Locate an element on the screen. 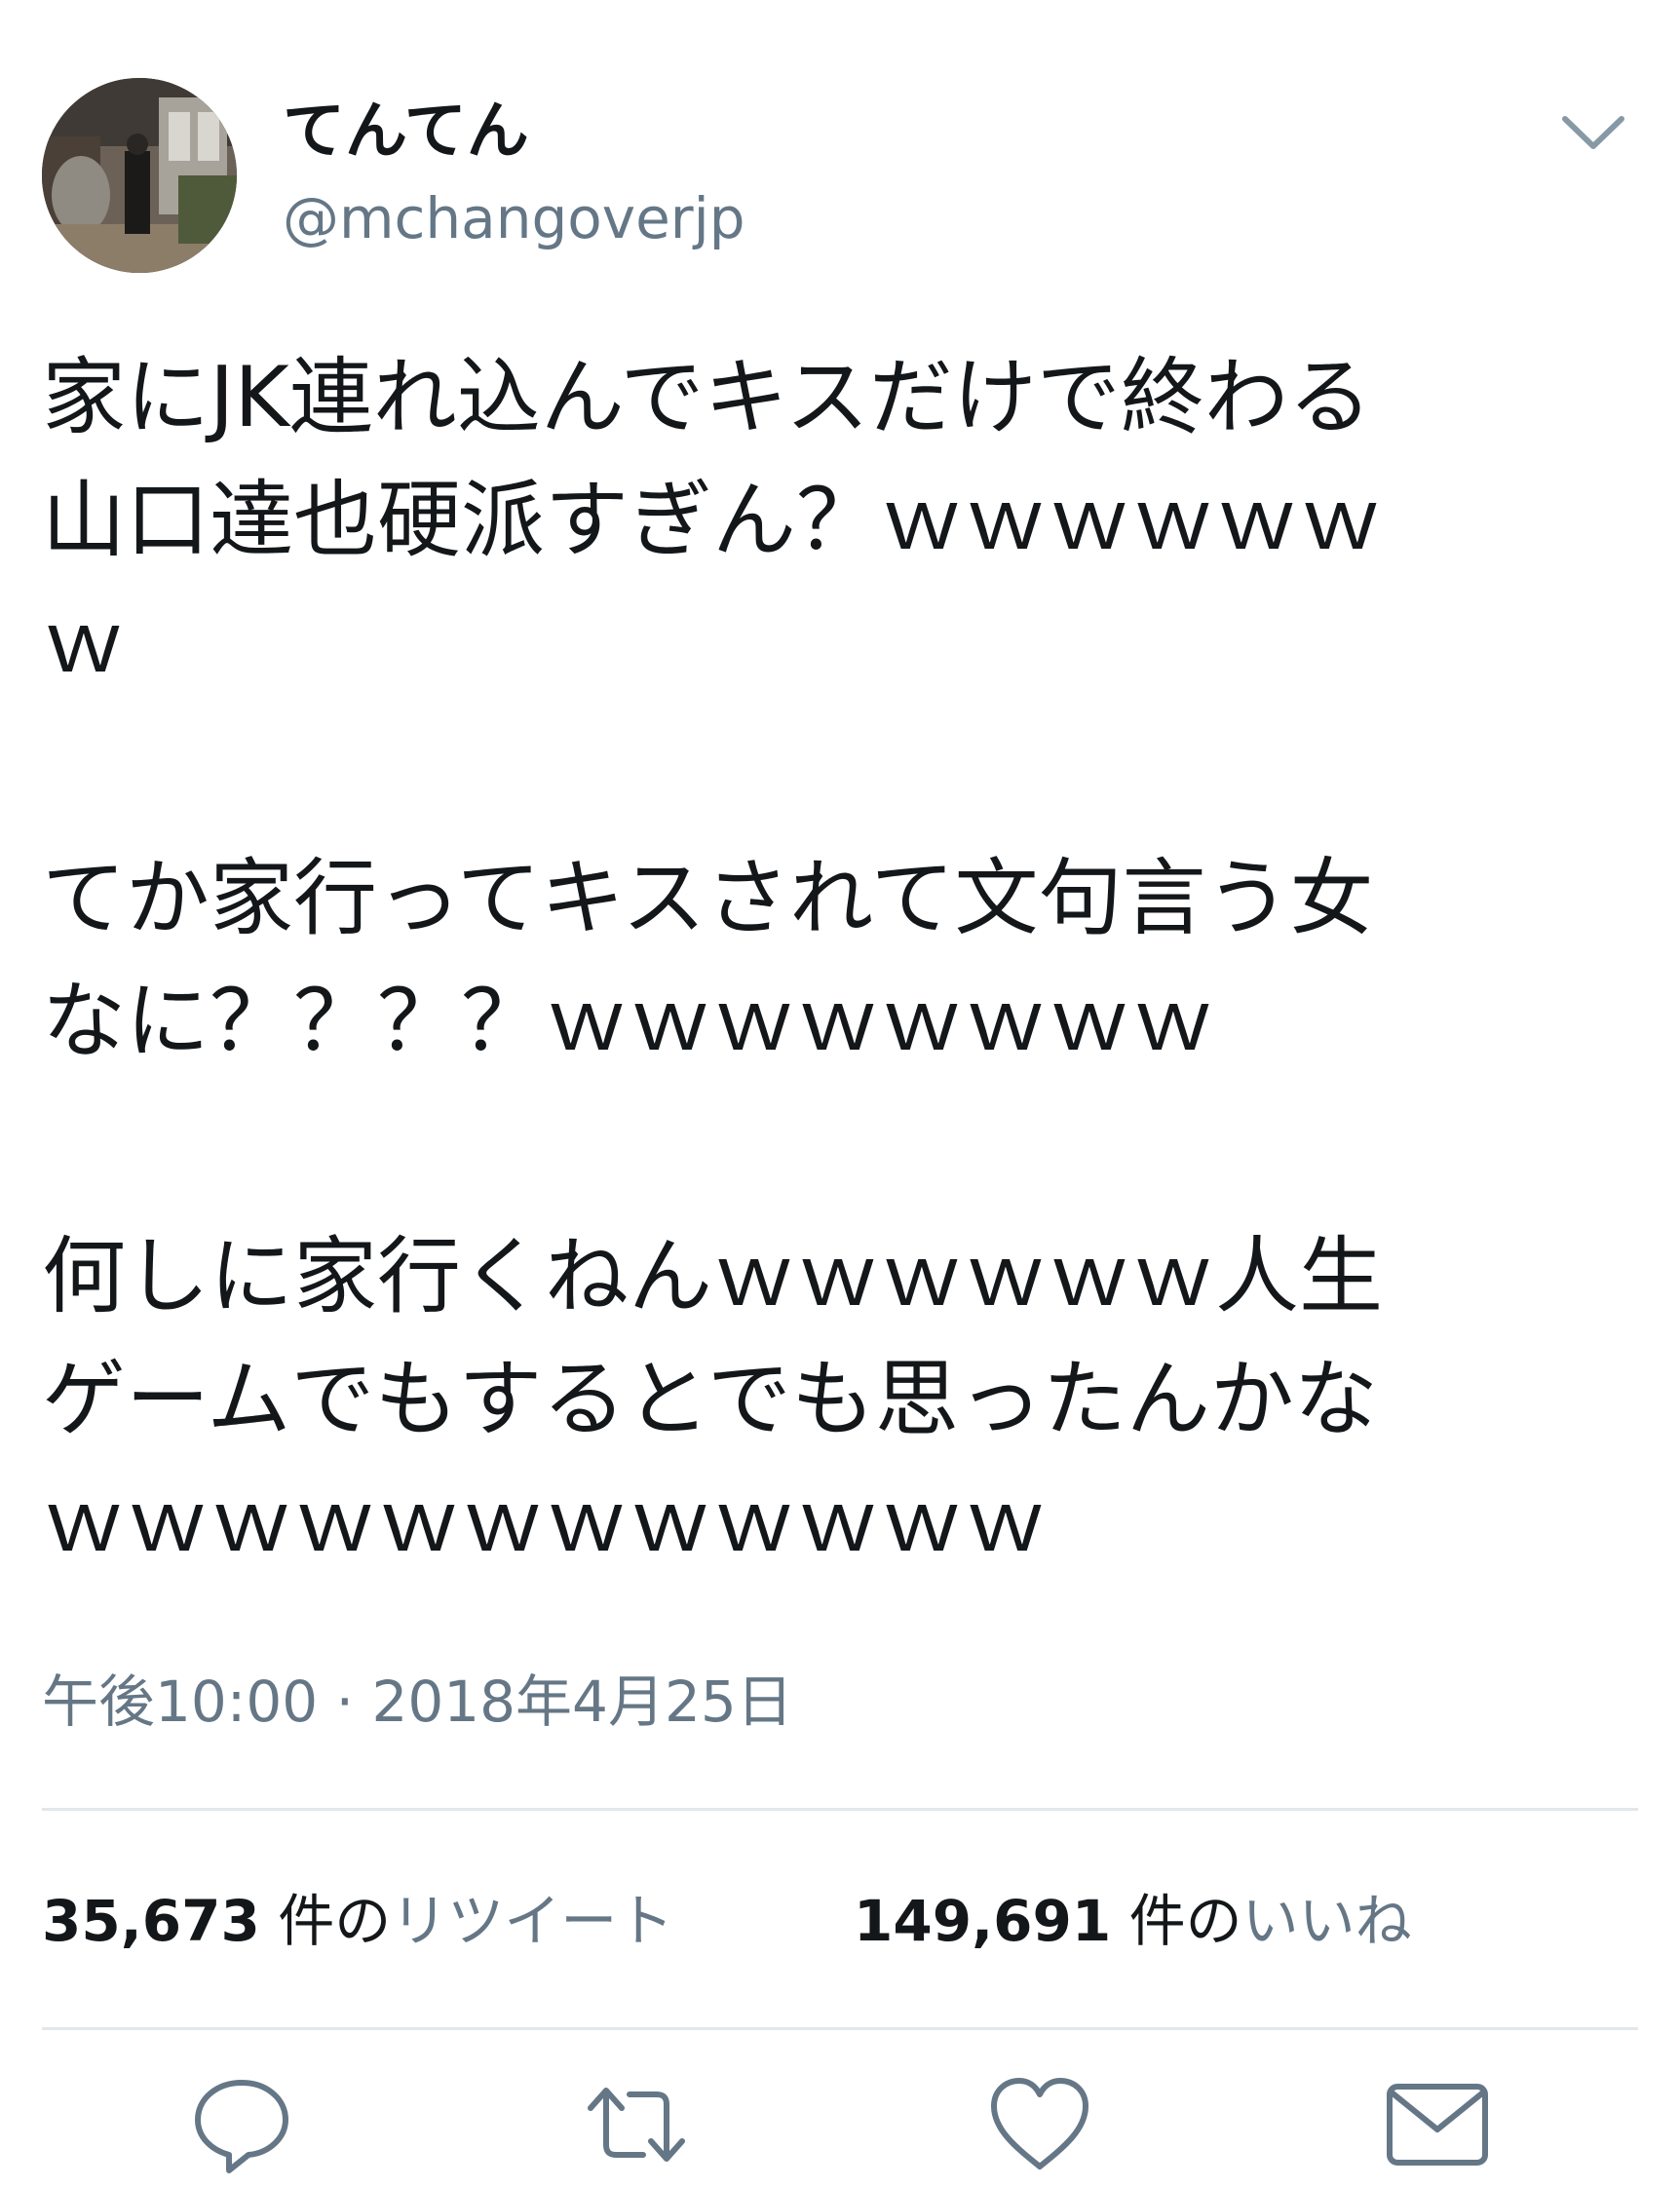 Image resolution: width=1680 pixels, height=2187 pixels. like-count: 149,691 is located at coordinates (983, 1921).